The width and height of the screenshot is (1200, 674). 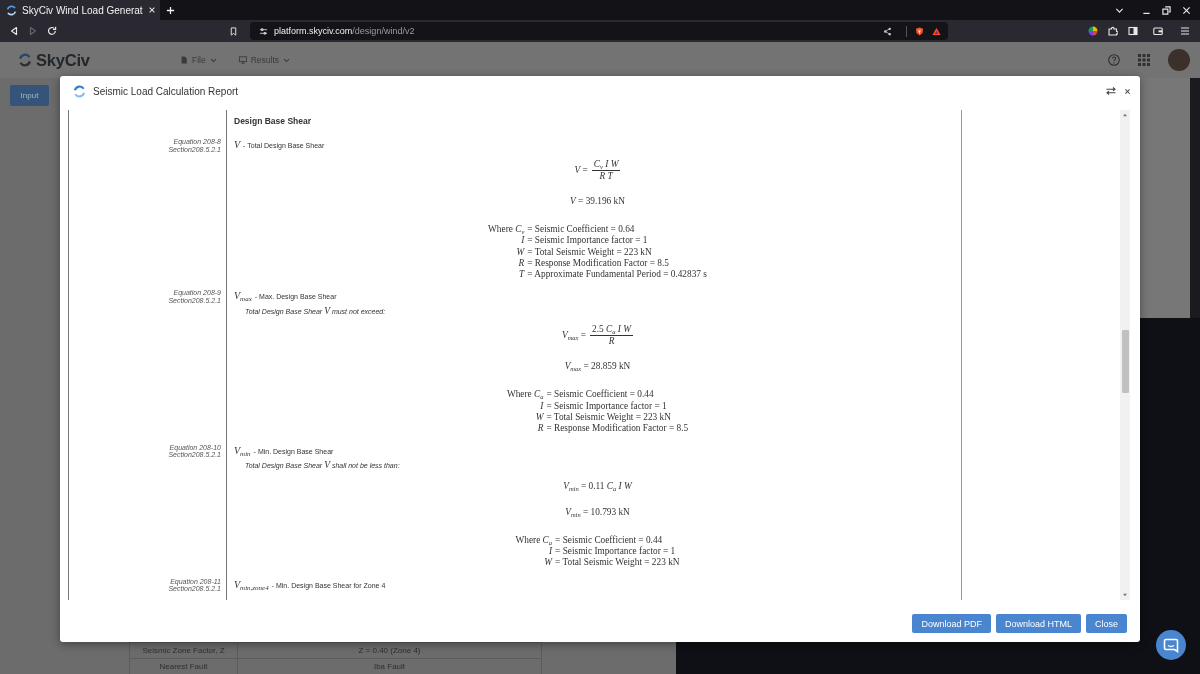 I want to click on sliders-icon, so click(x=263, y=31).